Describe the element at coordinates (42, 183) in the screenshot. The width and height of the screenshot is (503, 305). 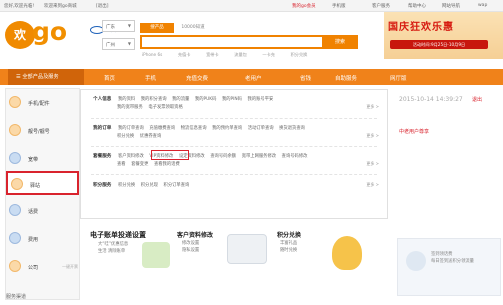
I see `sidebar-item-station: 驿站` at that location.